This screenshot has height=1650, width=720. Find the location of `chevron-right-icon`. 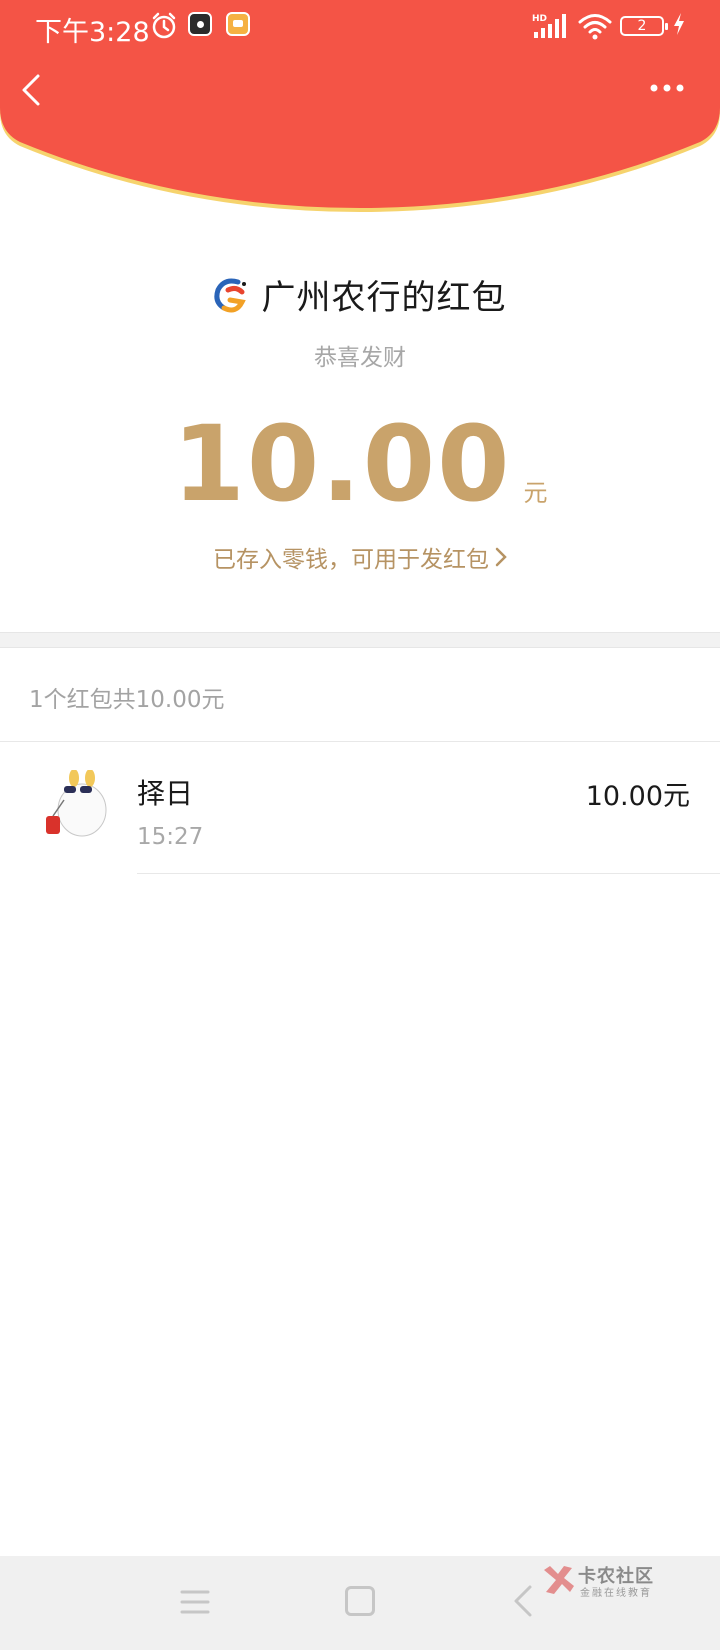

chevron-right-icon is located at coordinates (501, 560).